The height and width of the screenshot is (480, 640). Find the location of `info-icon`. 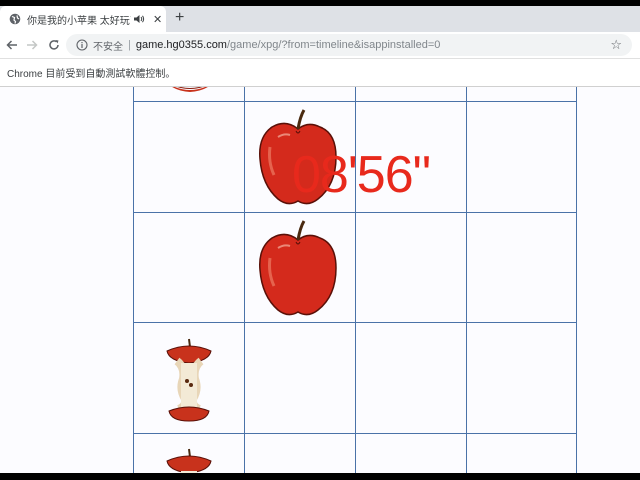

info-icon is located at coordinates (82, 45).